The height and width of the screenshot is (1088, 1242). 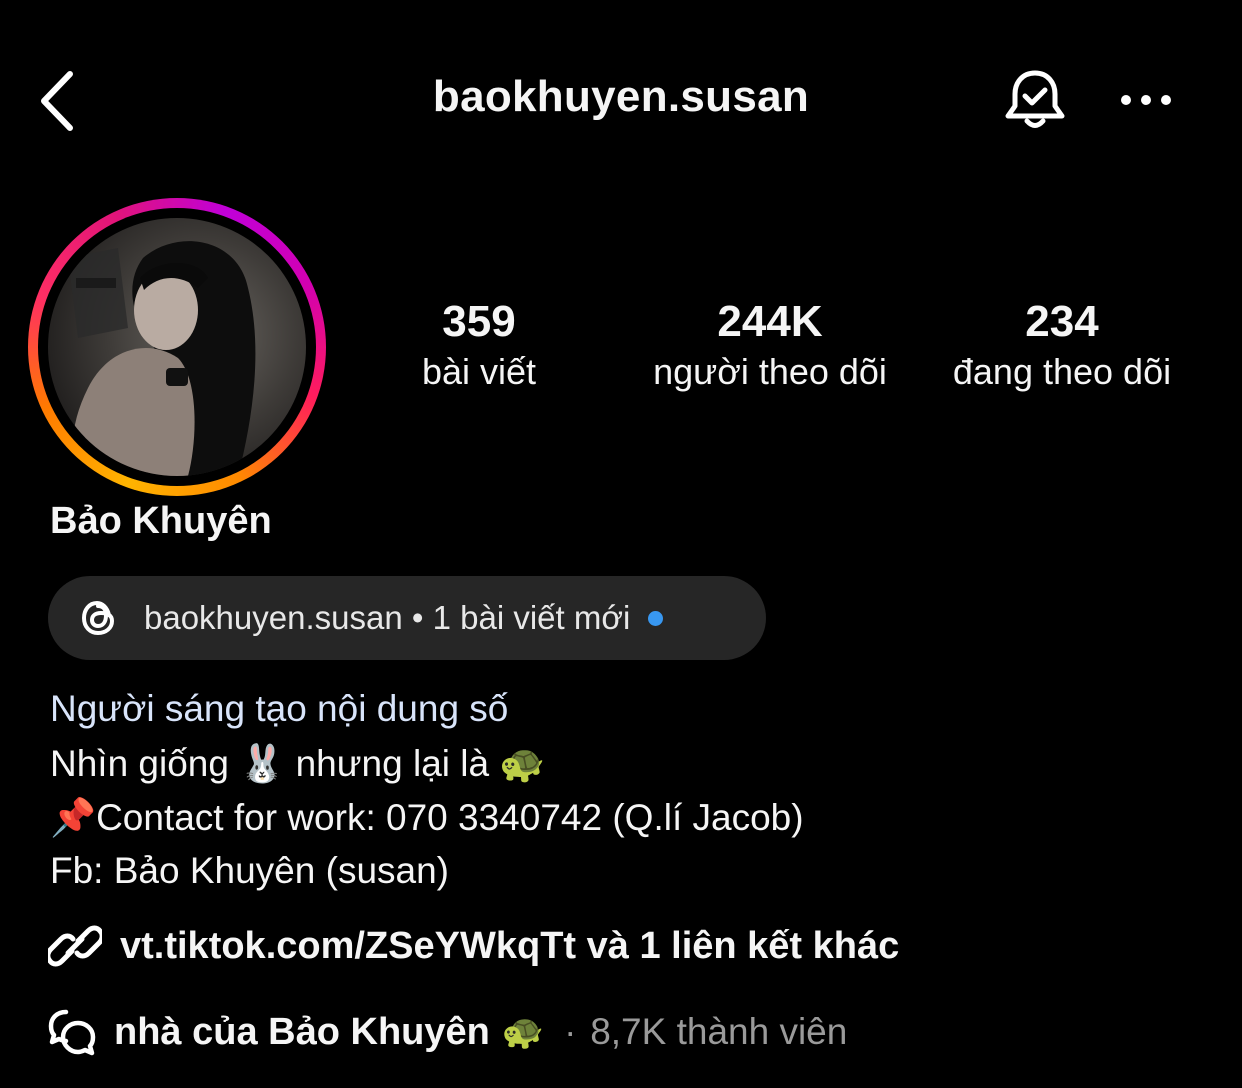 I want to click on stat-following: 234 đang theo dõi, so click(x=1062, y=345).